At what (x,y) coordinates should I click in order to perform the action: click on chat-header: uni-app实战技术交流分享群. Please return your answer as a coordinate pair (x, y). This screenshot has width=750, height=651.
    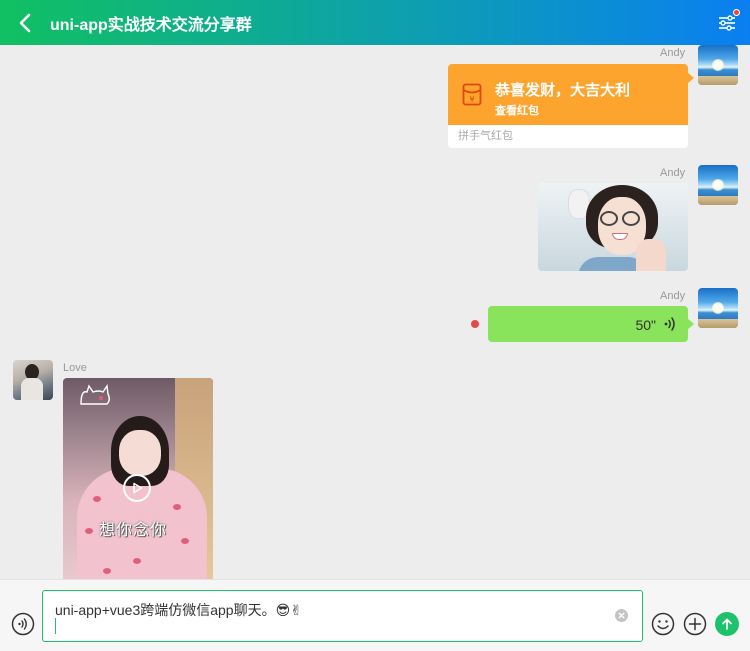
    Looking at the image, I should click on (375, 22).